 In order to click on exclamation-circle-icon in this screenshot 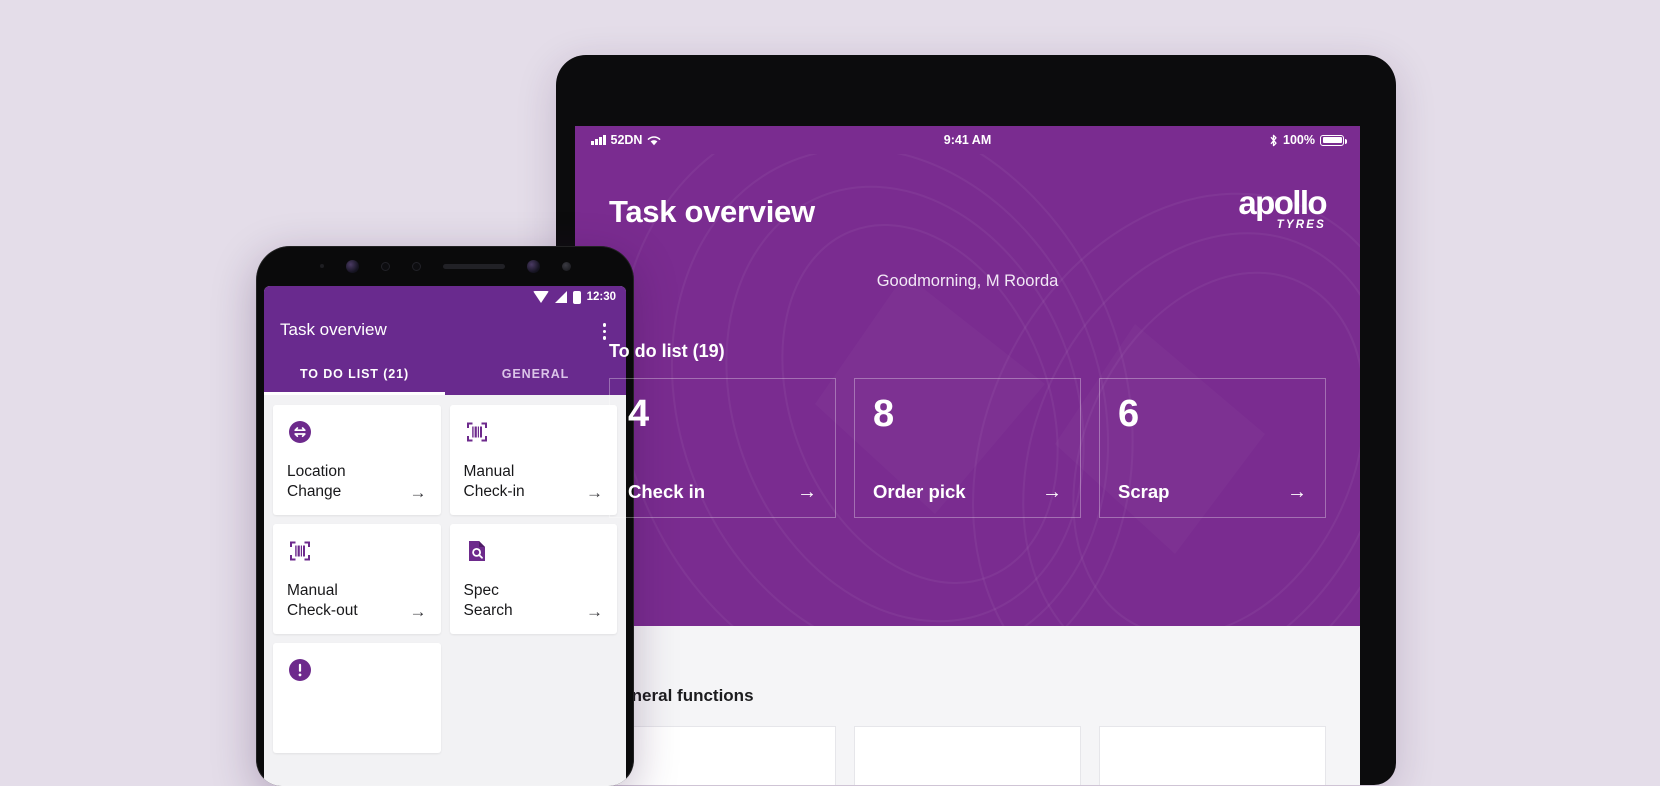, I will do `click(300, 669)`.